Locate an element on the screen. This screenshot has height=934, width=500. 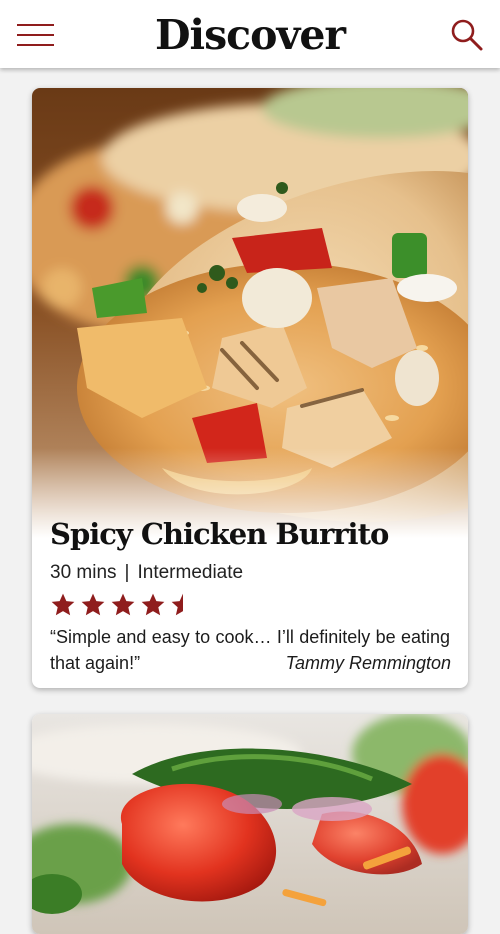
difficulty-level: Intermediate is located at coordinates (190, 572).